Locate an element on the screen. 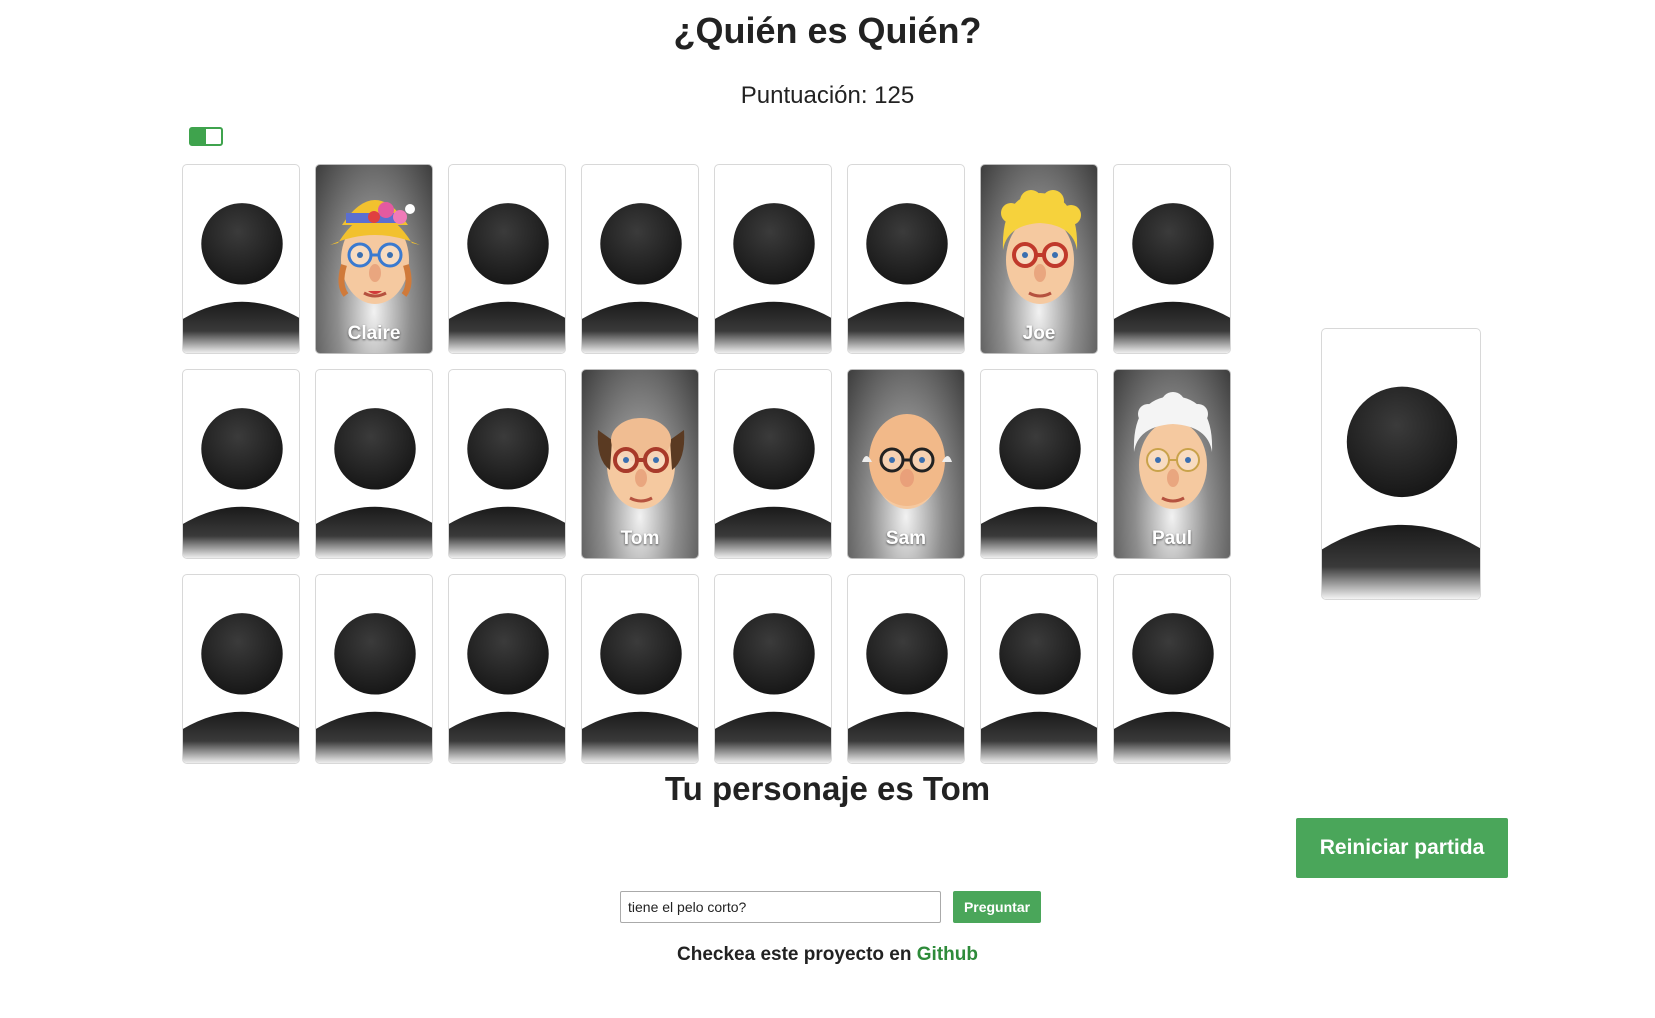 The width and height of the screenshot is (1655, 1018). character-card-sam: Sam is located at coordinates (906, 464).